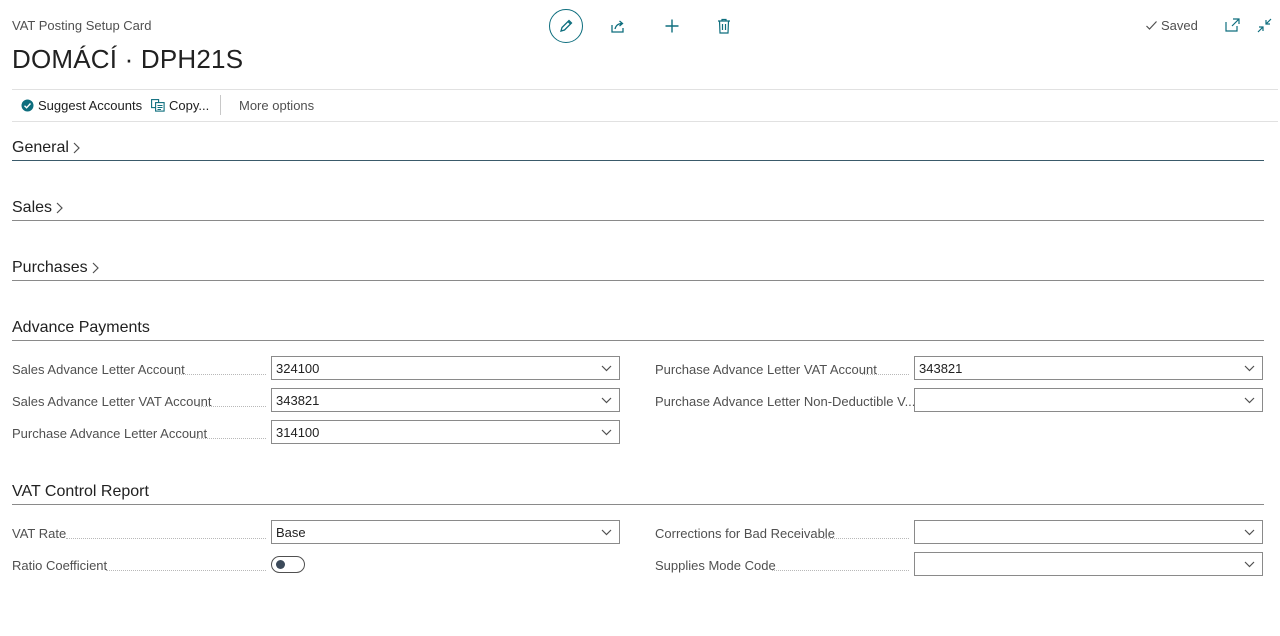 This screenshot has height=636, width=1280. I want to click on saved-status: Saved, so click(1171, 25).